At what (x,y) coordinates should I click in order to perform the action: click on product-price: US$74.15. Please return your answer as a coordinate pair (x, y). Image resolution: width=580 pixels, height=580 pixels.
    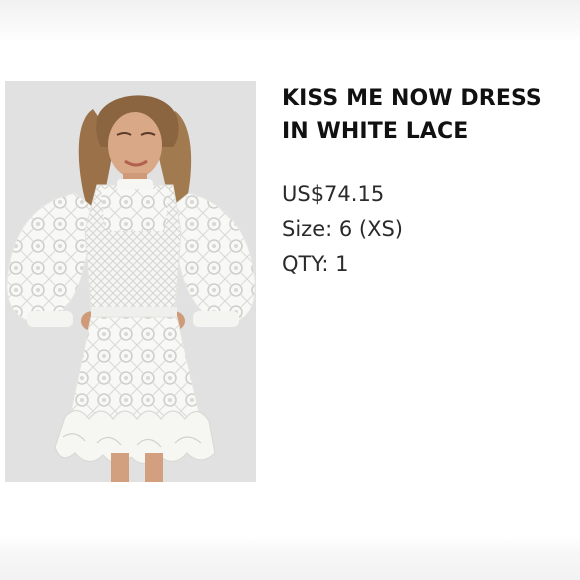
    Looking at the image, I should click on (333, 194).